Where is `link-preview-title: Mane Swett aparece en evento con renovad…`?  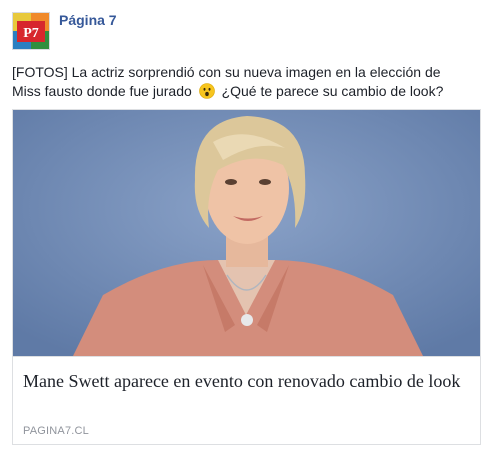
link-preview-title: Mane Swett aparece en evento con renovad… is located at coordinates (248, 381).